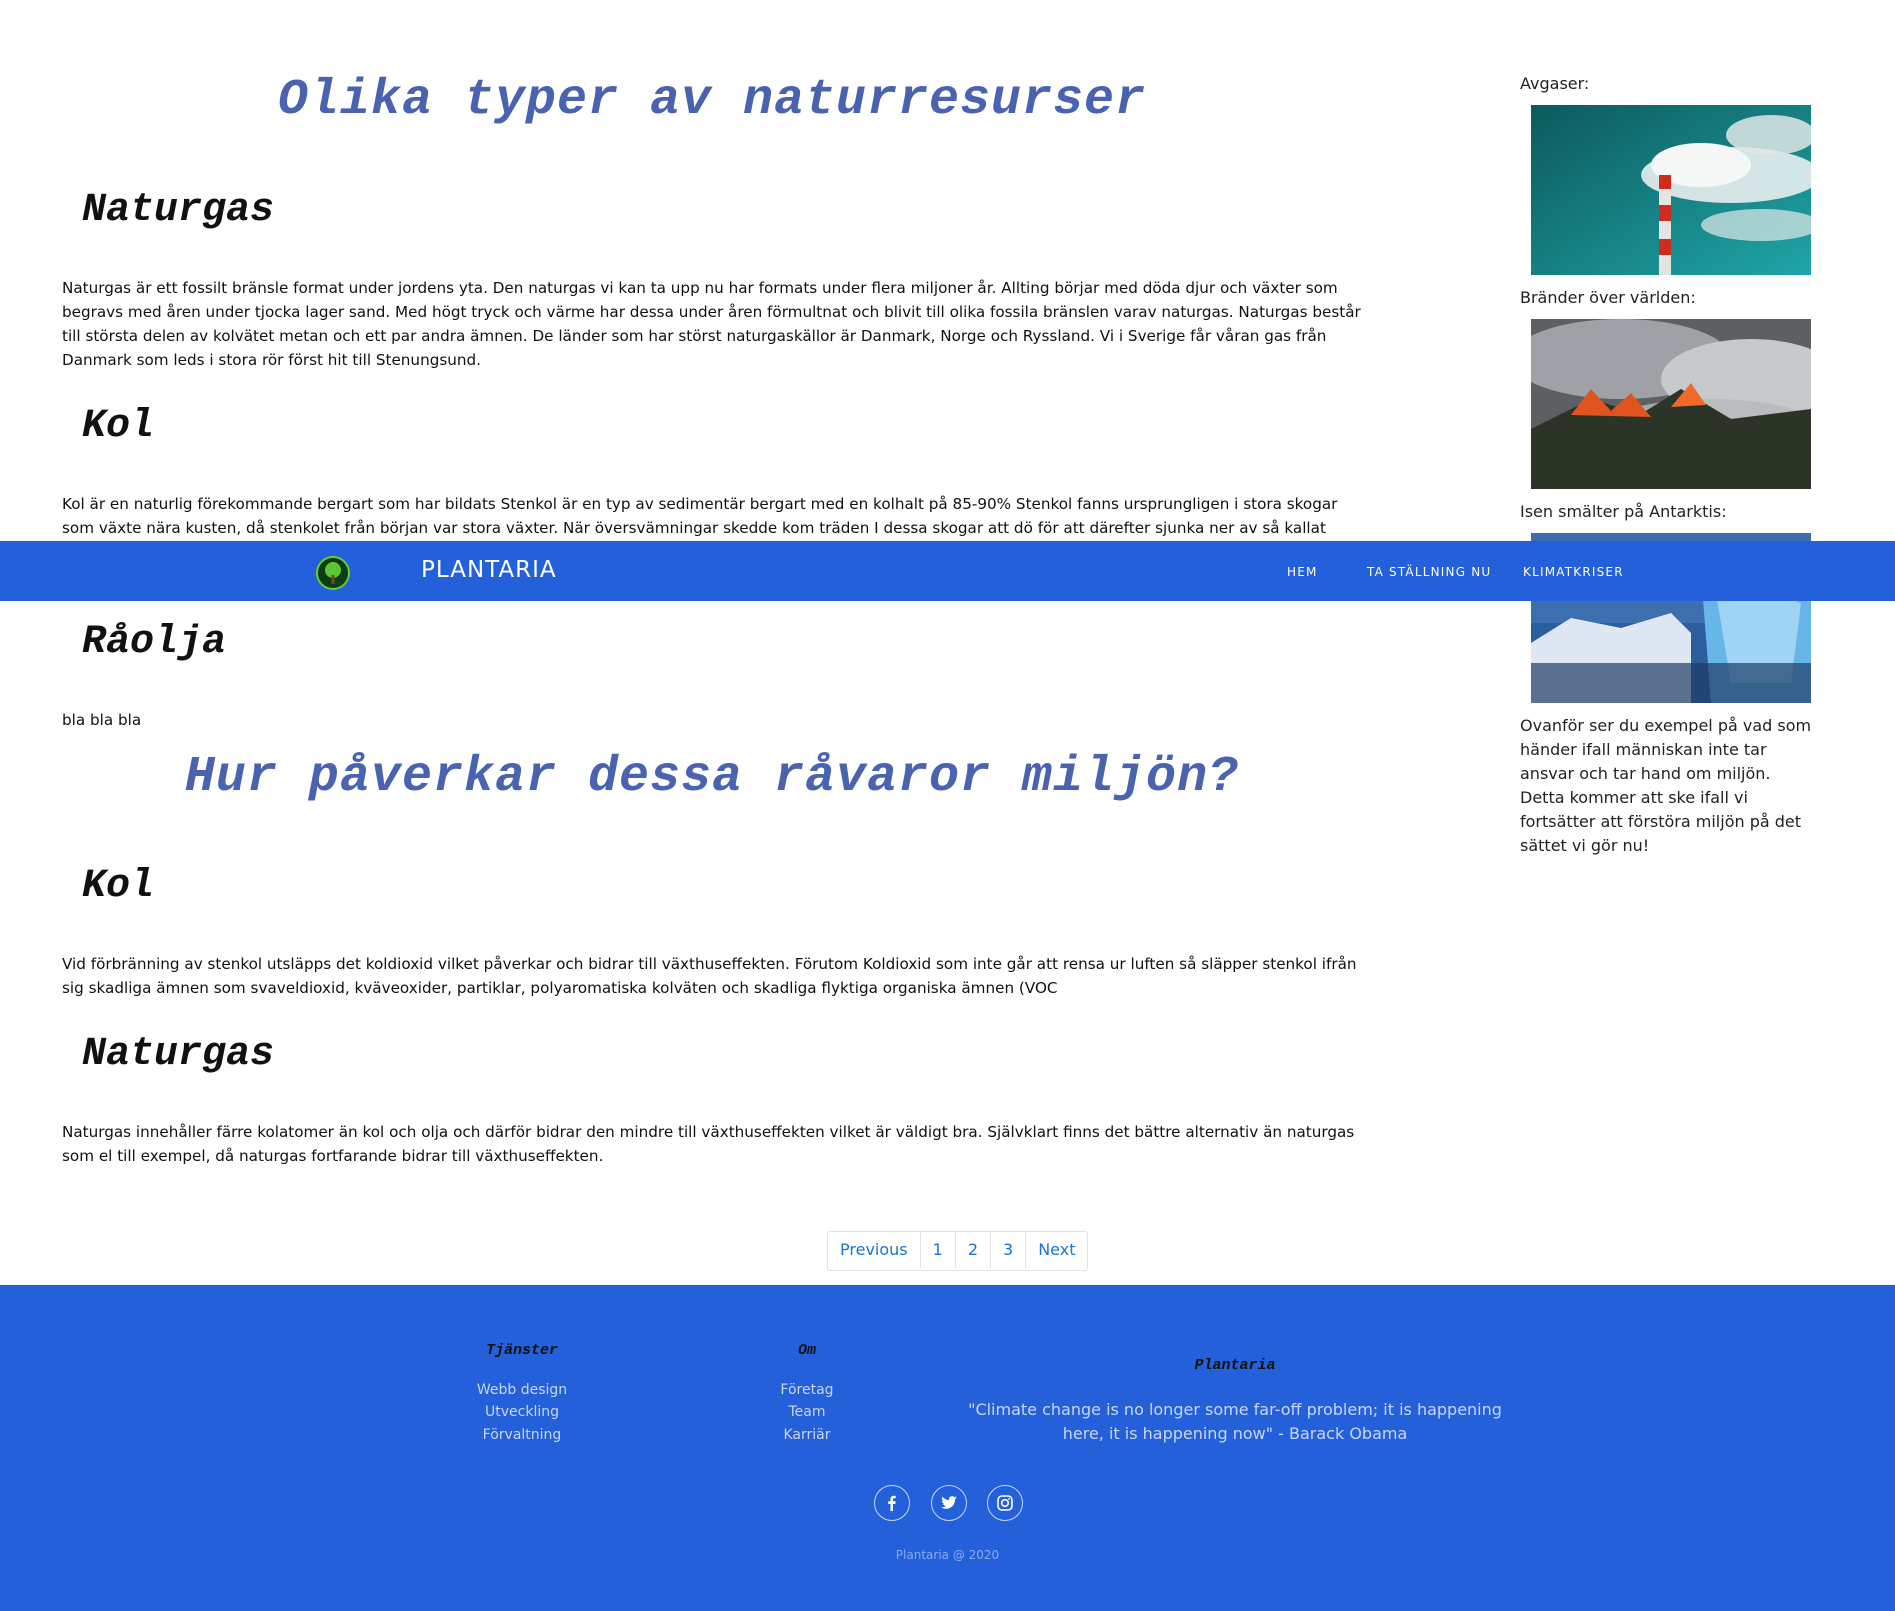 The height and width of the screenshot is (1611, 1895). Describe the element at coordinates (1608, 297) in the screenshot. I see `sidebar-label-brander: Bränder över världen:` at that location.